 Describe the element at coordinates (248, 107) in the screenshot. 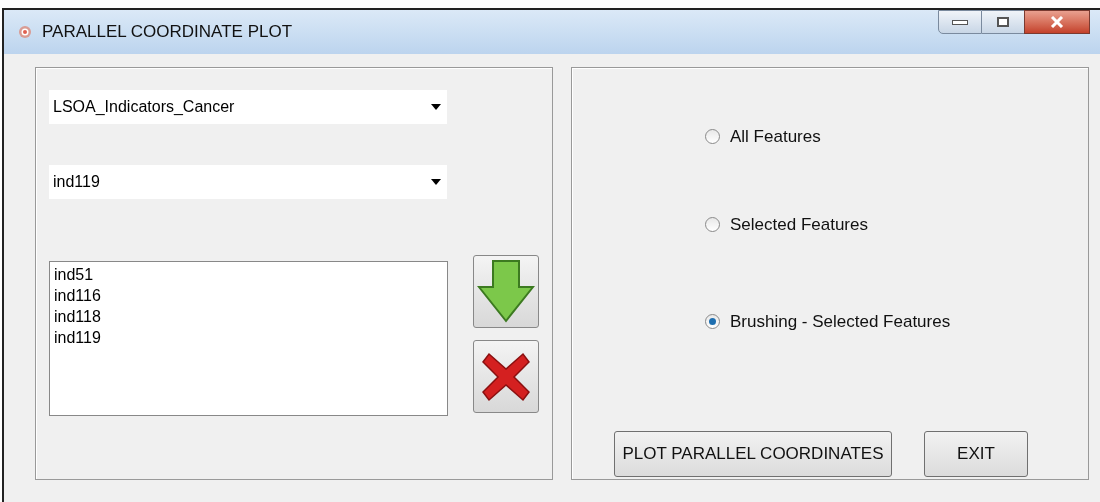

I see `dropdown: LSOA_Indicators_Cancer` at that location.